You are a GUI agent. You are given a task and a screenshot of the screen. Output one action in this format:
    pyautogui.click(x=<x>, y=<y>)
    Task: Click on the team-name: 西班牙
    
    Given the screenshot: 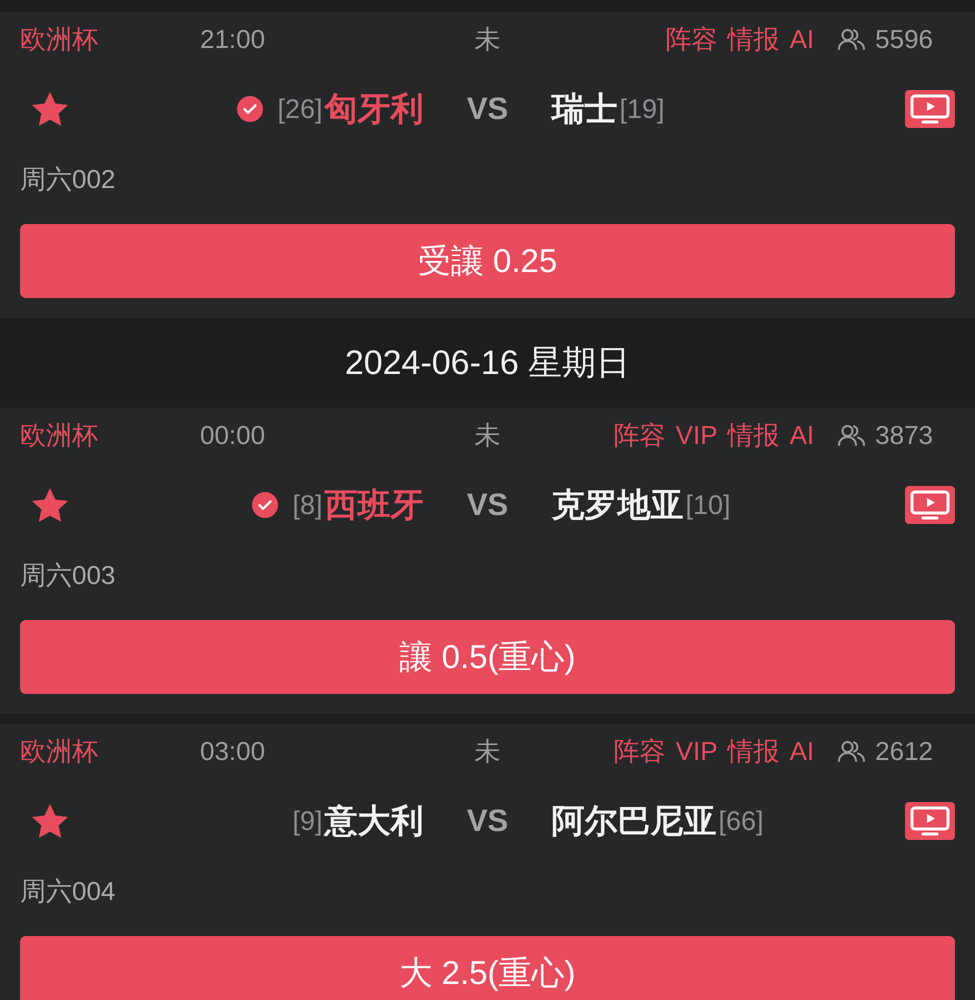 What is the action you would take?
    pyautogui.click(x=374, y=504)
    